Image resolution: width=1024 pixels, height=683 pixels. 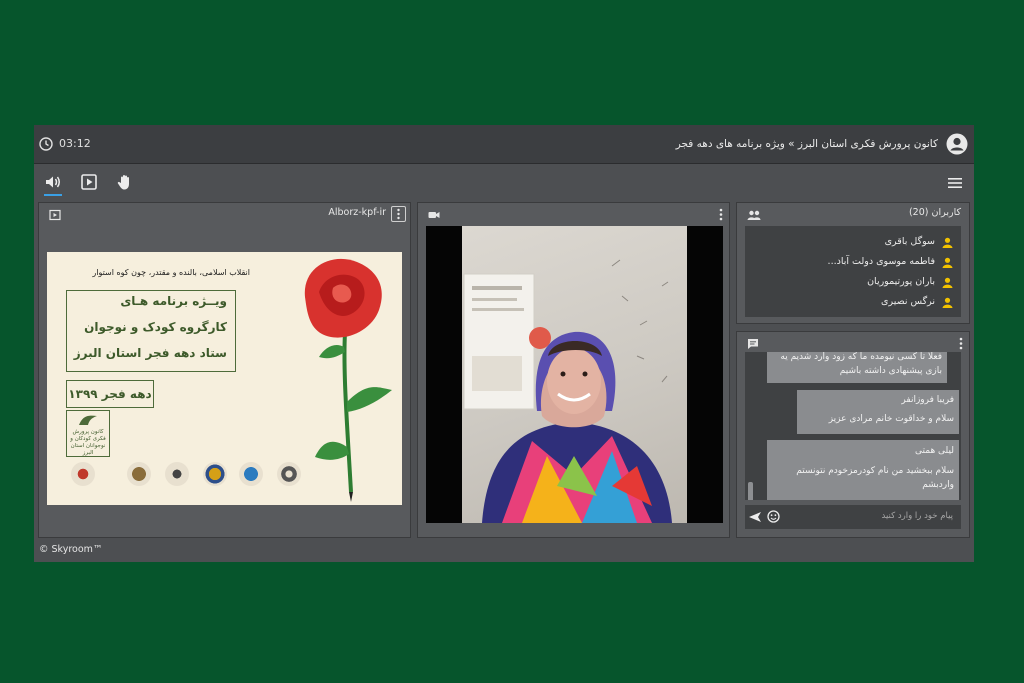 I want to click on chat-scrollbar, so click(x=750, y=491).